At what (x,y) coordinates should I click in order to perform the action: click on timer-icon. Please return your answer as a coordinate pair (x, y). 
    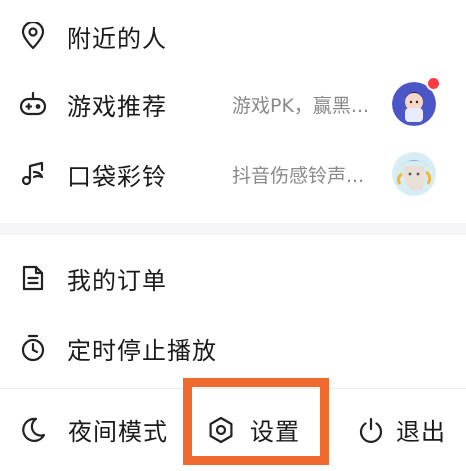
    Looking at the image, I should click on (33, 348).